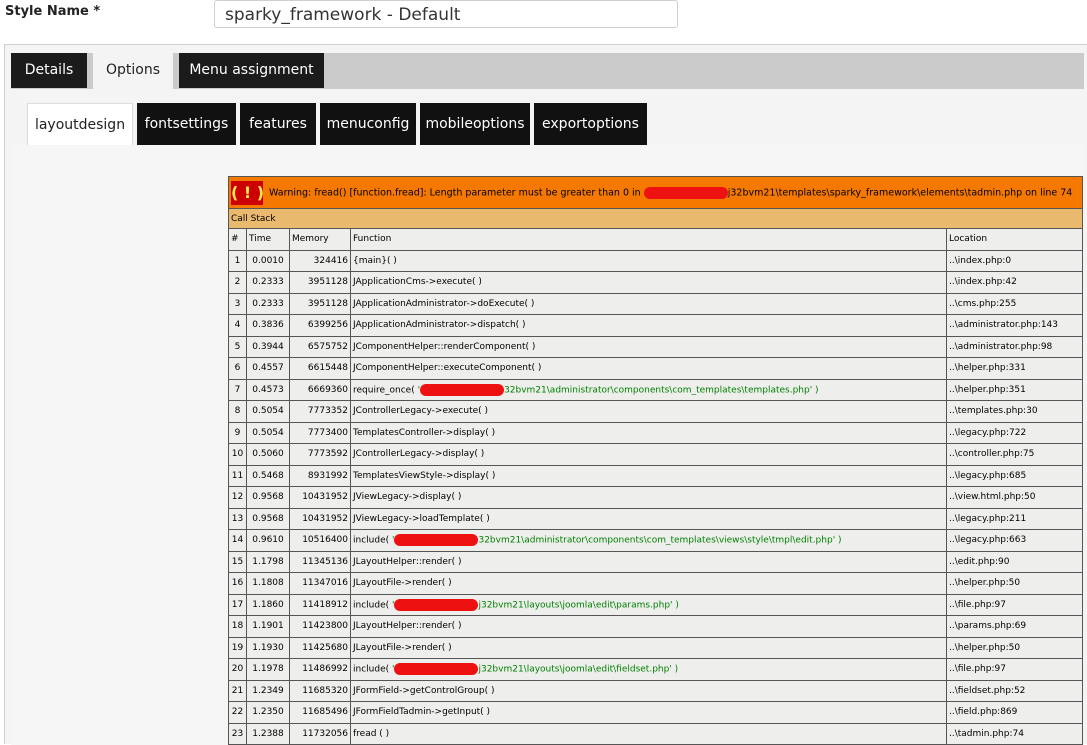  I want to click on row-number: 1, so click(237, 260).